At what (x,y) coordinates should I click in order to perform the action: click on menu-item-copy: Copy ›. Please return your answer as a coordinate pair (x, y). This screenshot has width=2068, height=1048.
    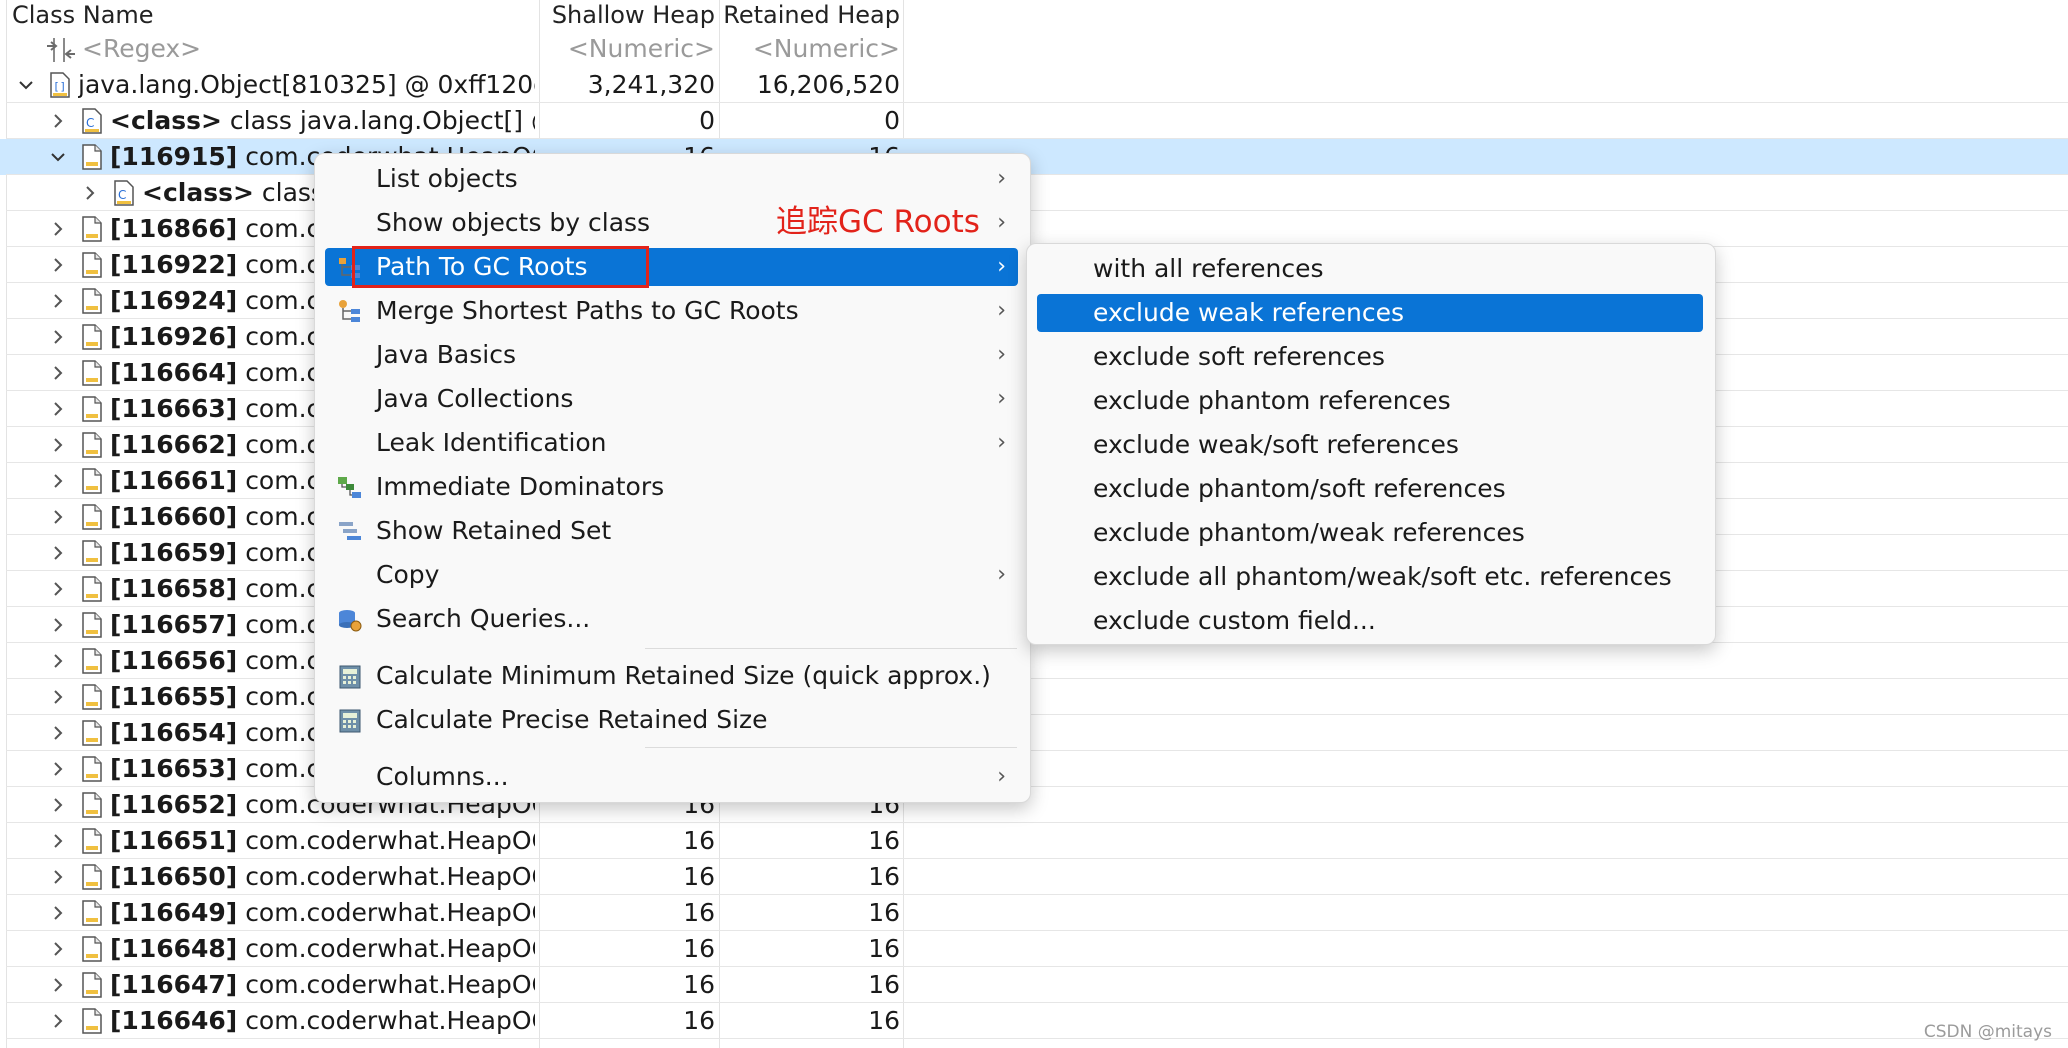
    Looking at the image, I should click on (671, 575).